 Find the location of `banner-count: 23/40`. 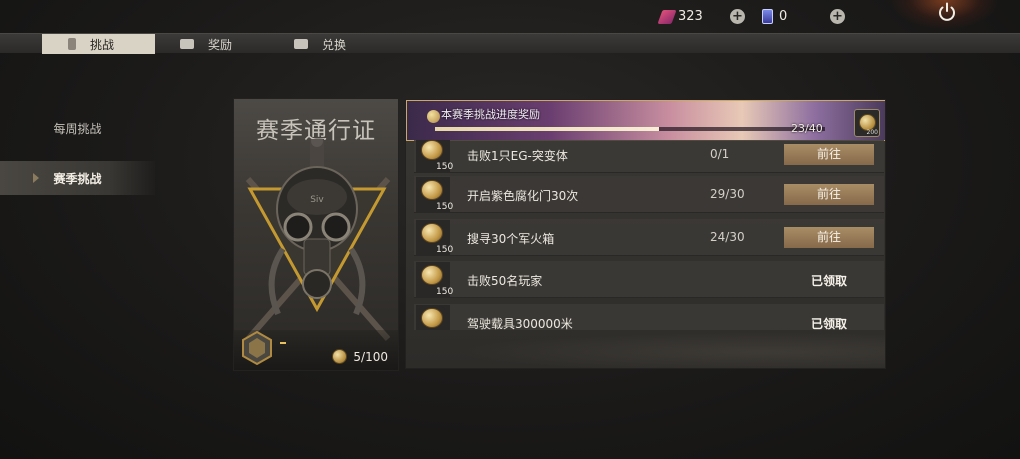

banner-count: 23/40 is located at coordinates (807, 128).